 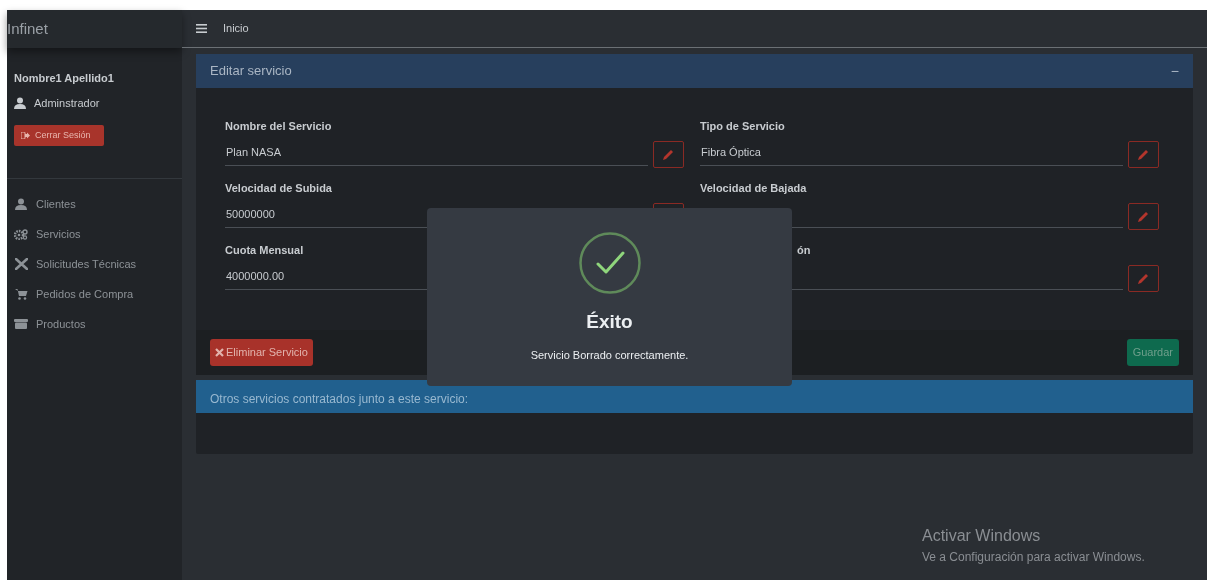 I want to click on field-label: Velocidad de Bajada, so click(x=753, y=188).